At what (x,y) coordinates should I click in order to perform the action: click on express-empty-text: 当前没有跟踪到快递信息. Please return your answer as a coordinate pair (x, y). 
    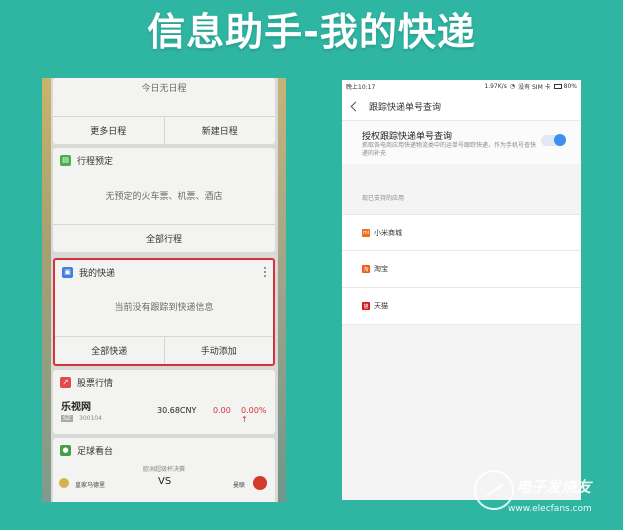
    Looking at the image, I should click on (164, 308).